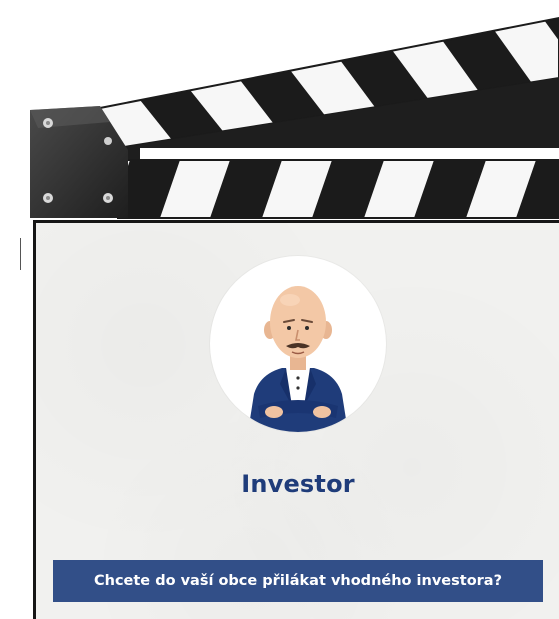 The height and width of the screenshot is (619, 559). I want to click on investor-avatar-icon, so click(298, 344).